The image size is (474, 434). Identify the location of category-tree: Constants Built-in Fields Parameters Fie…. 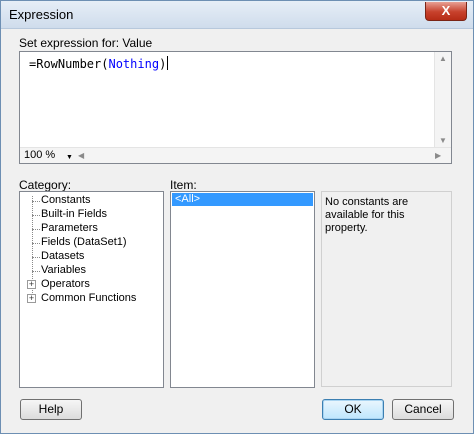
(91, 289).